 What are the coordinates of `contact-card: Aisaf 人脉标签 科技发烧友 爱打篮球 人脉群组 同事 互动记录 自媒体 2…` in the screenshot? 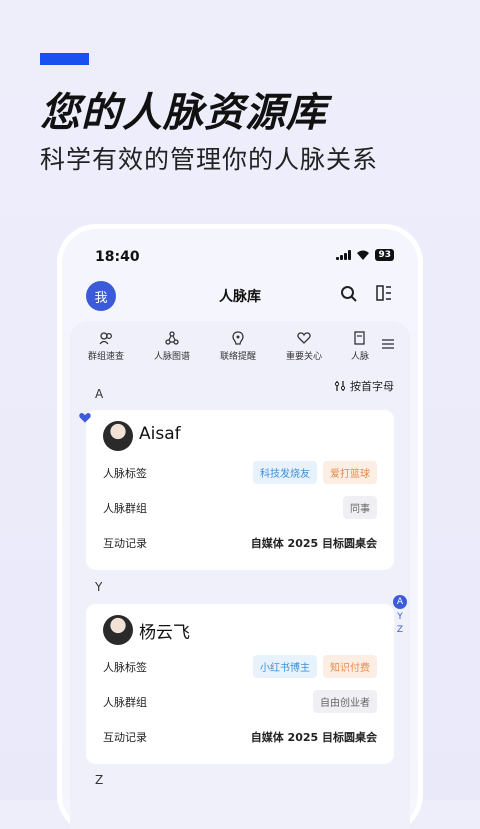 It's located at (236, 490).